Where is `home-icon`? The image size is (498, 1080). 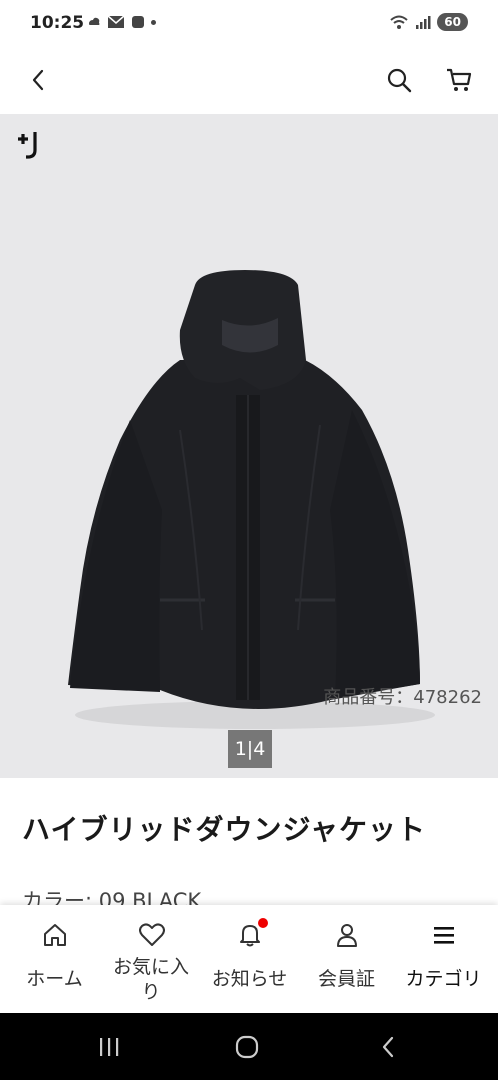
home-icon is located at coordinates (55, 935).